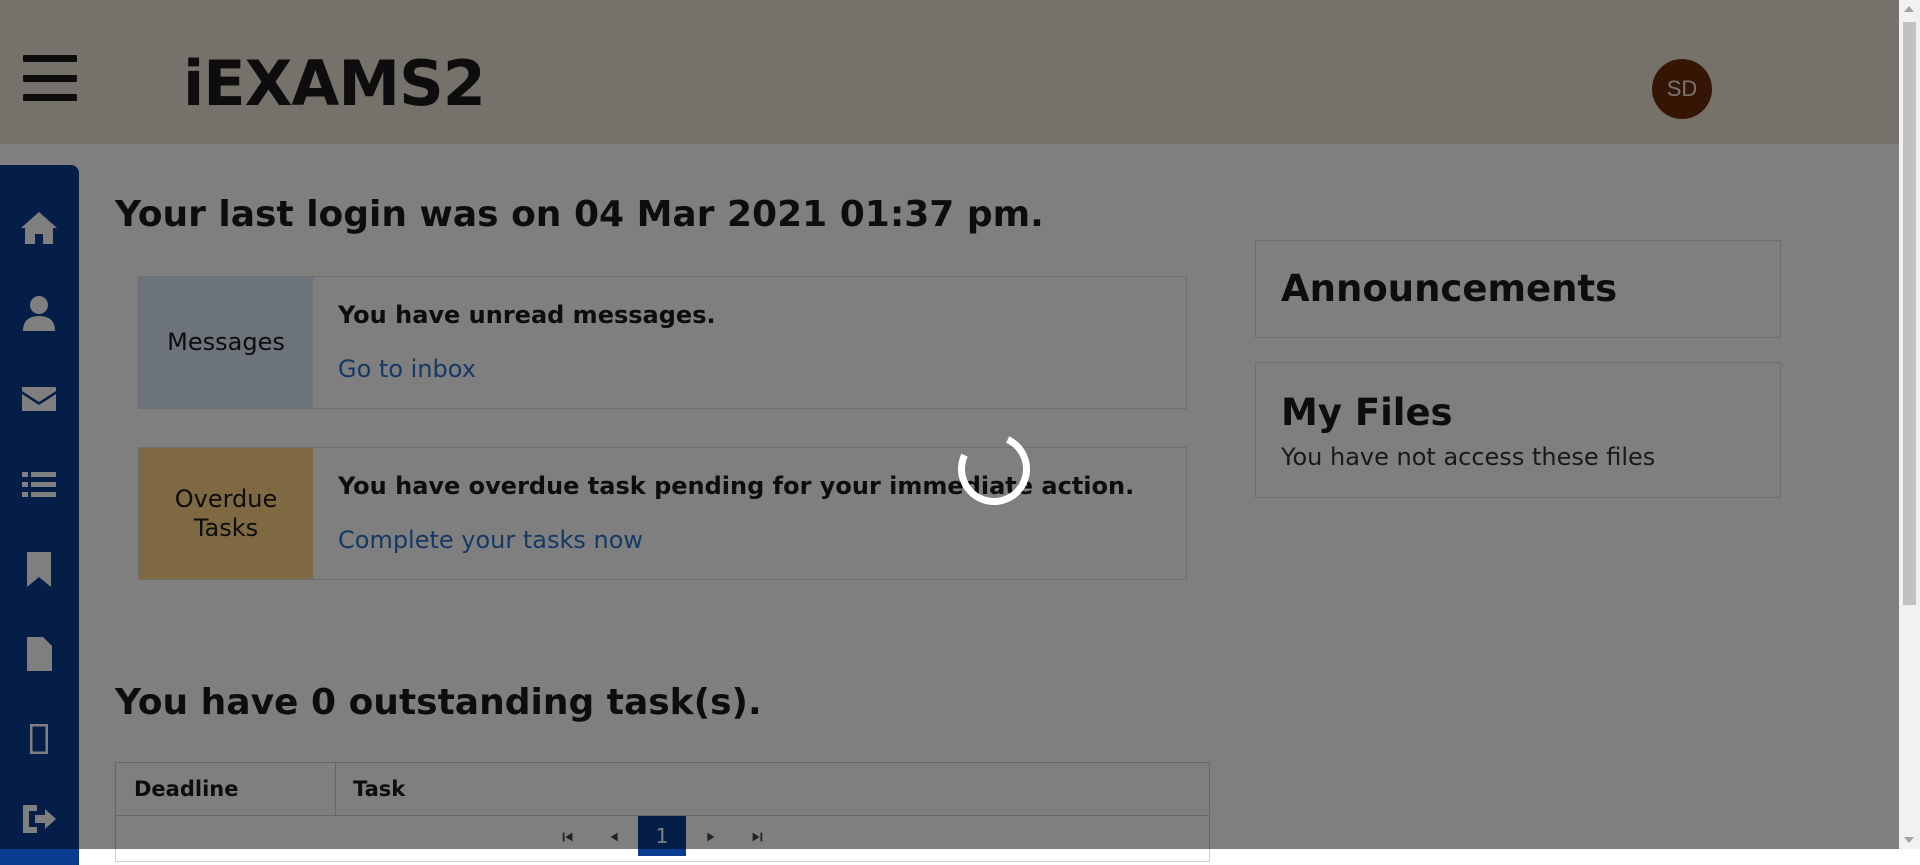 This screenshot has width=1920, height=865. What do you see at coordinates (1909, 9) in the screenshot?
I see `scroll-up-icon` at bounding box center [1909, 9].